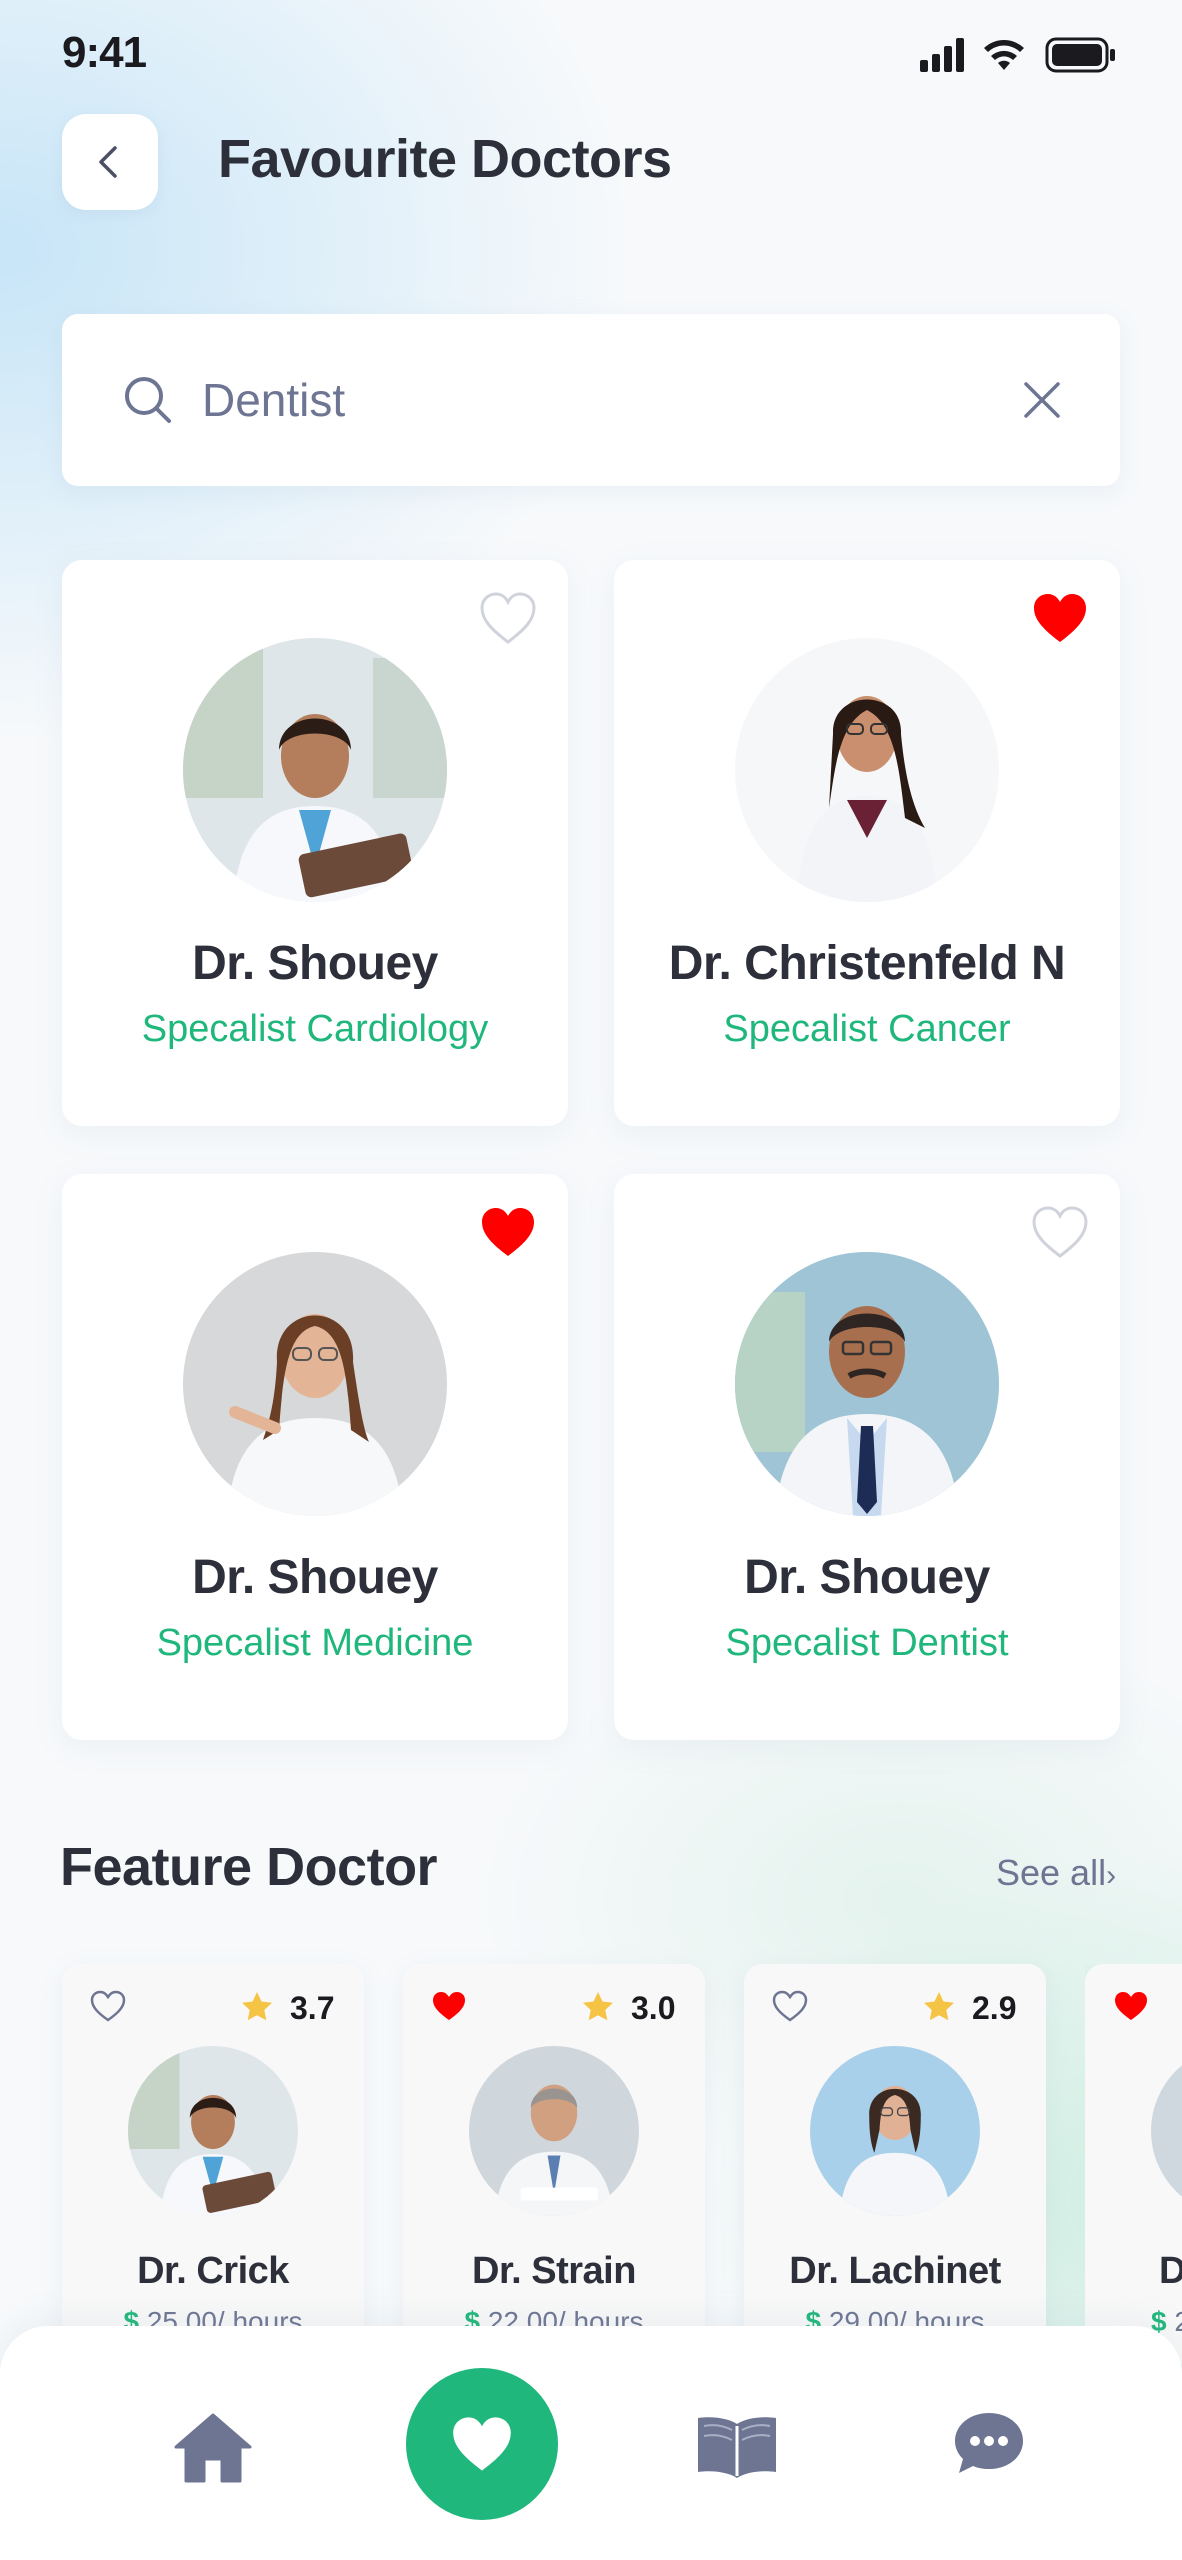  I want to click on feature-doctor-card: 3.0 Dr. Strain $ 22.00/ hours, so click(554, 2164).